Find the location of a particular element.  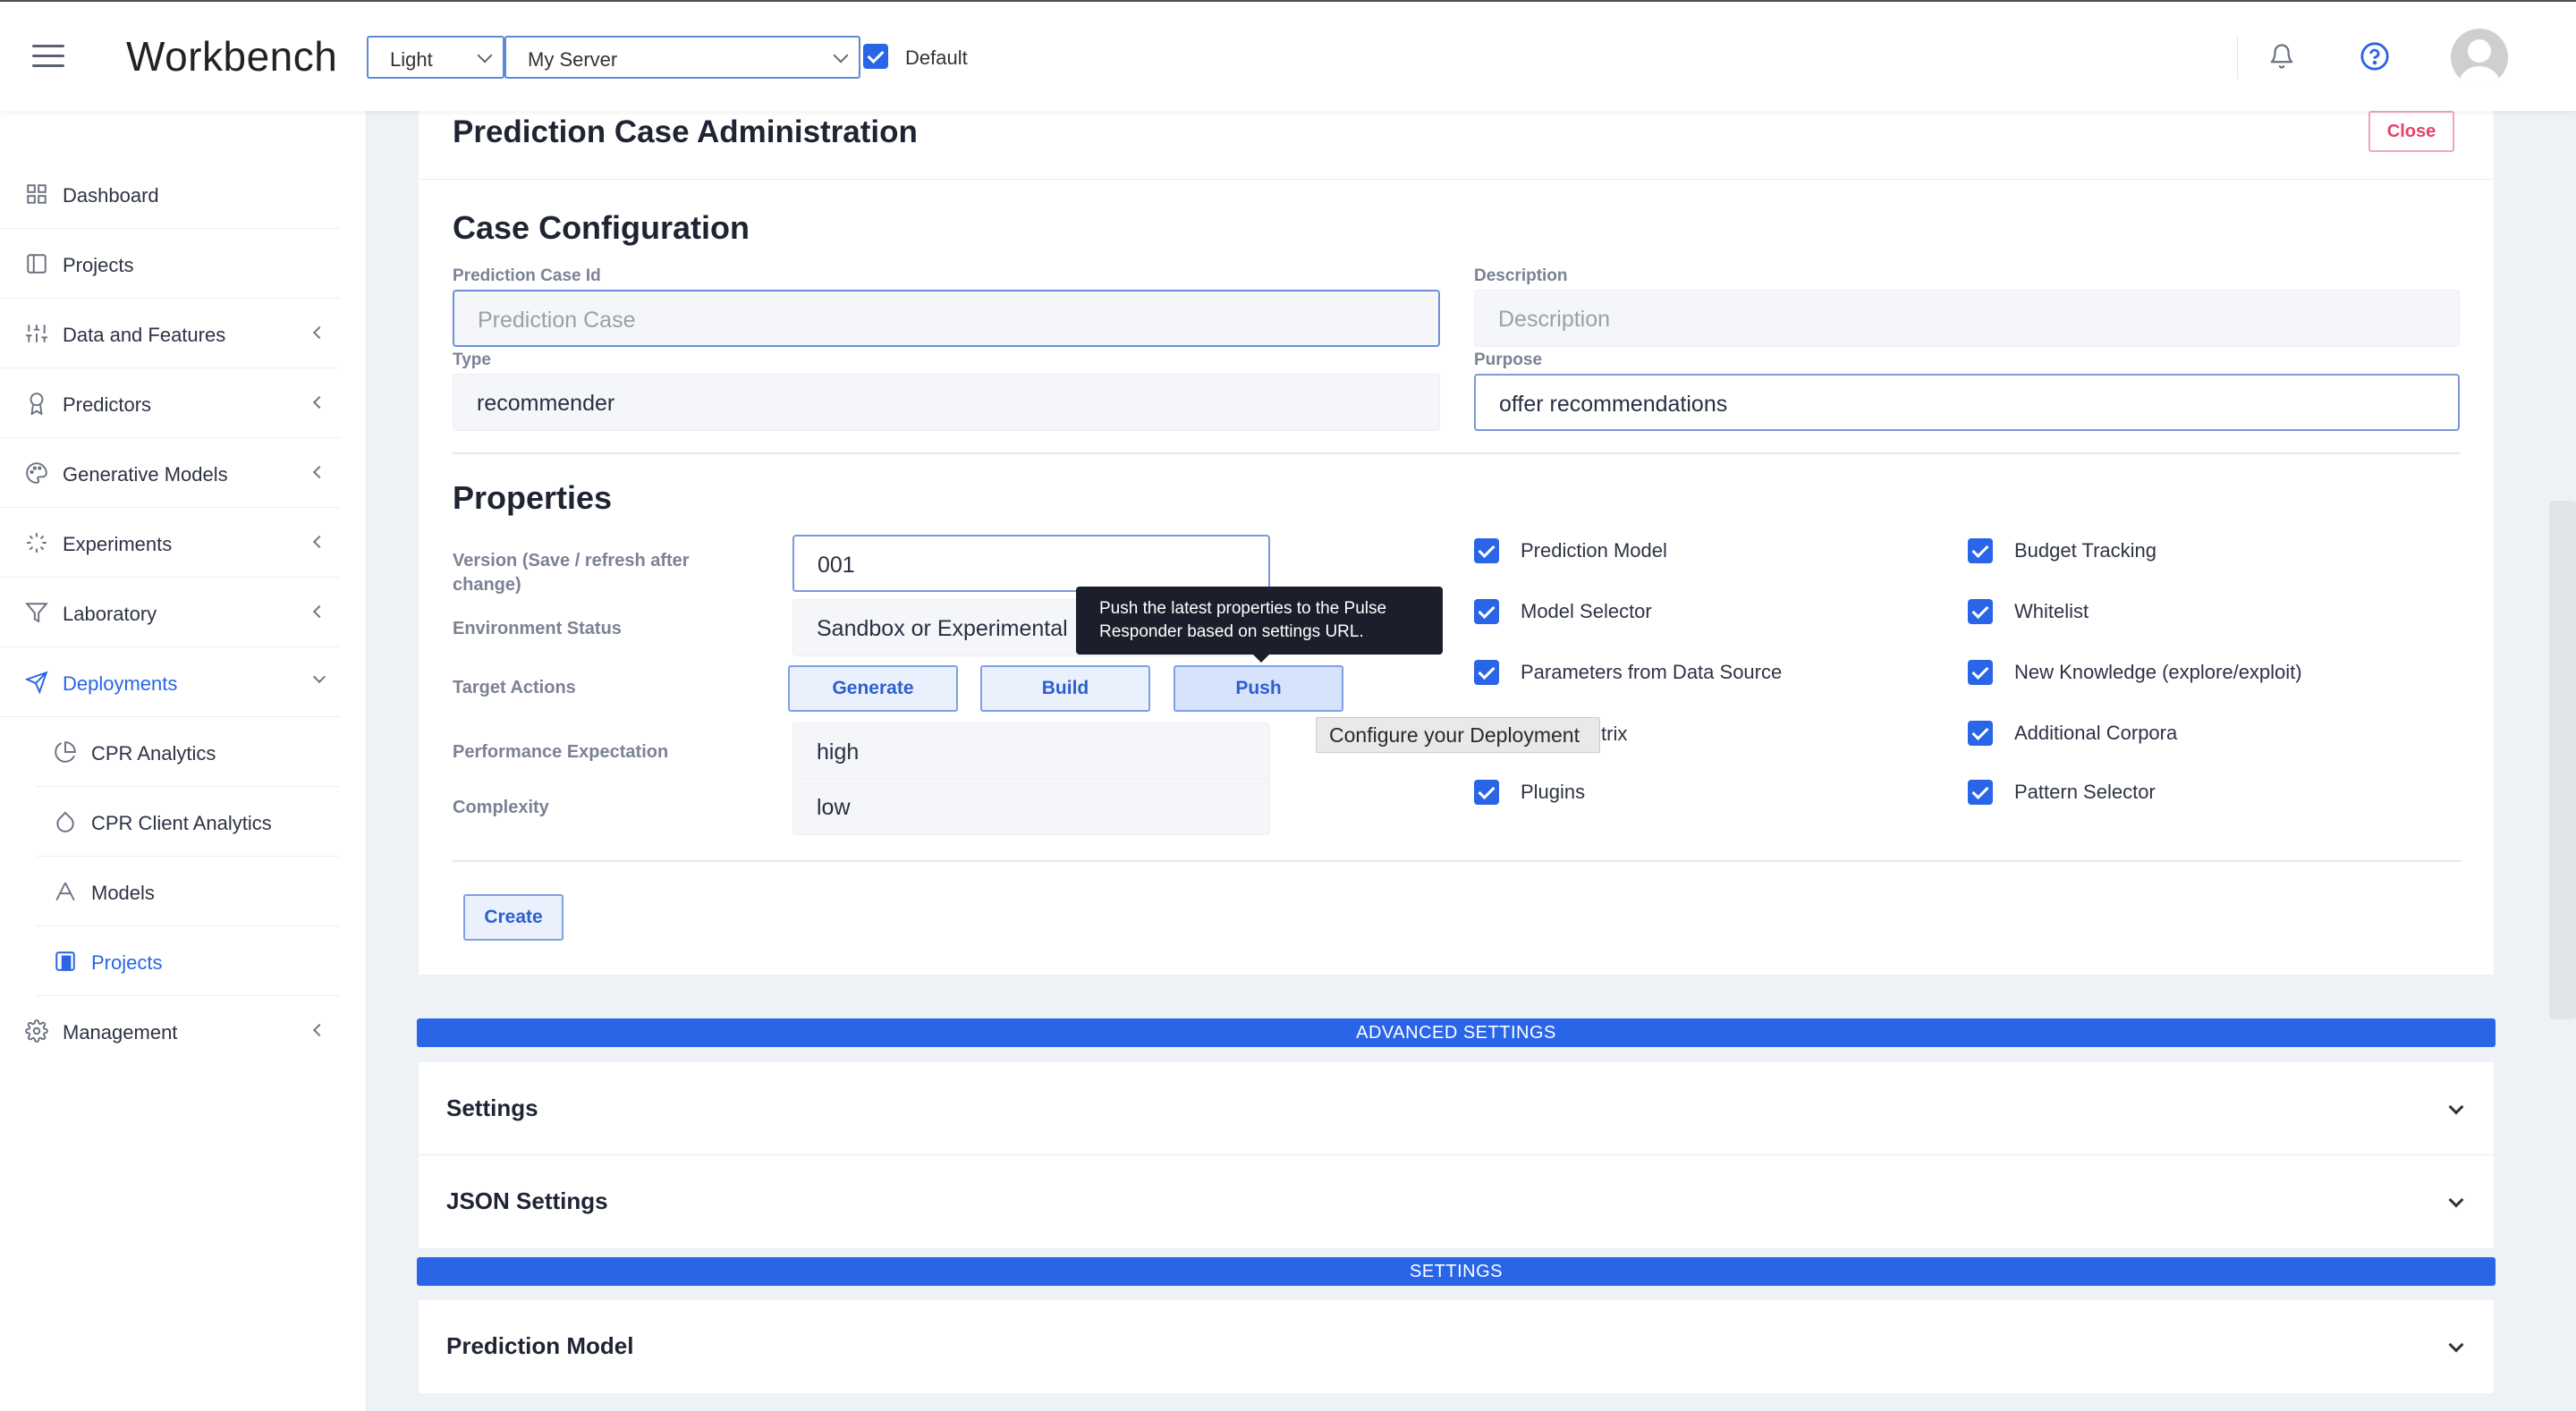

checkbox-label: trix is located at coordinates (1614, 734).